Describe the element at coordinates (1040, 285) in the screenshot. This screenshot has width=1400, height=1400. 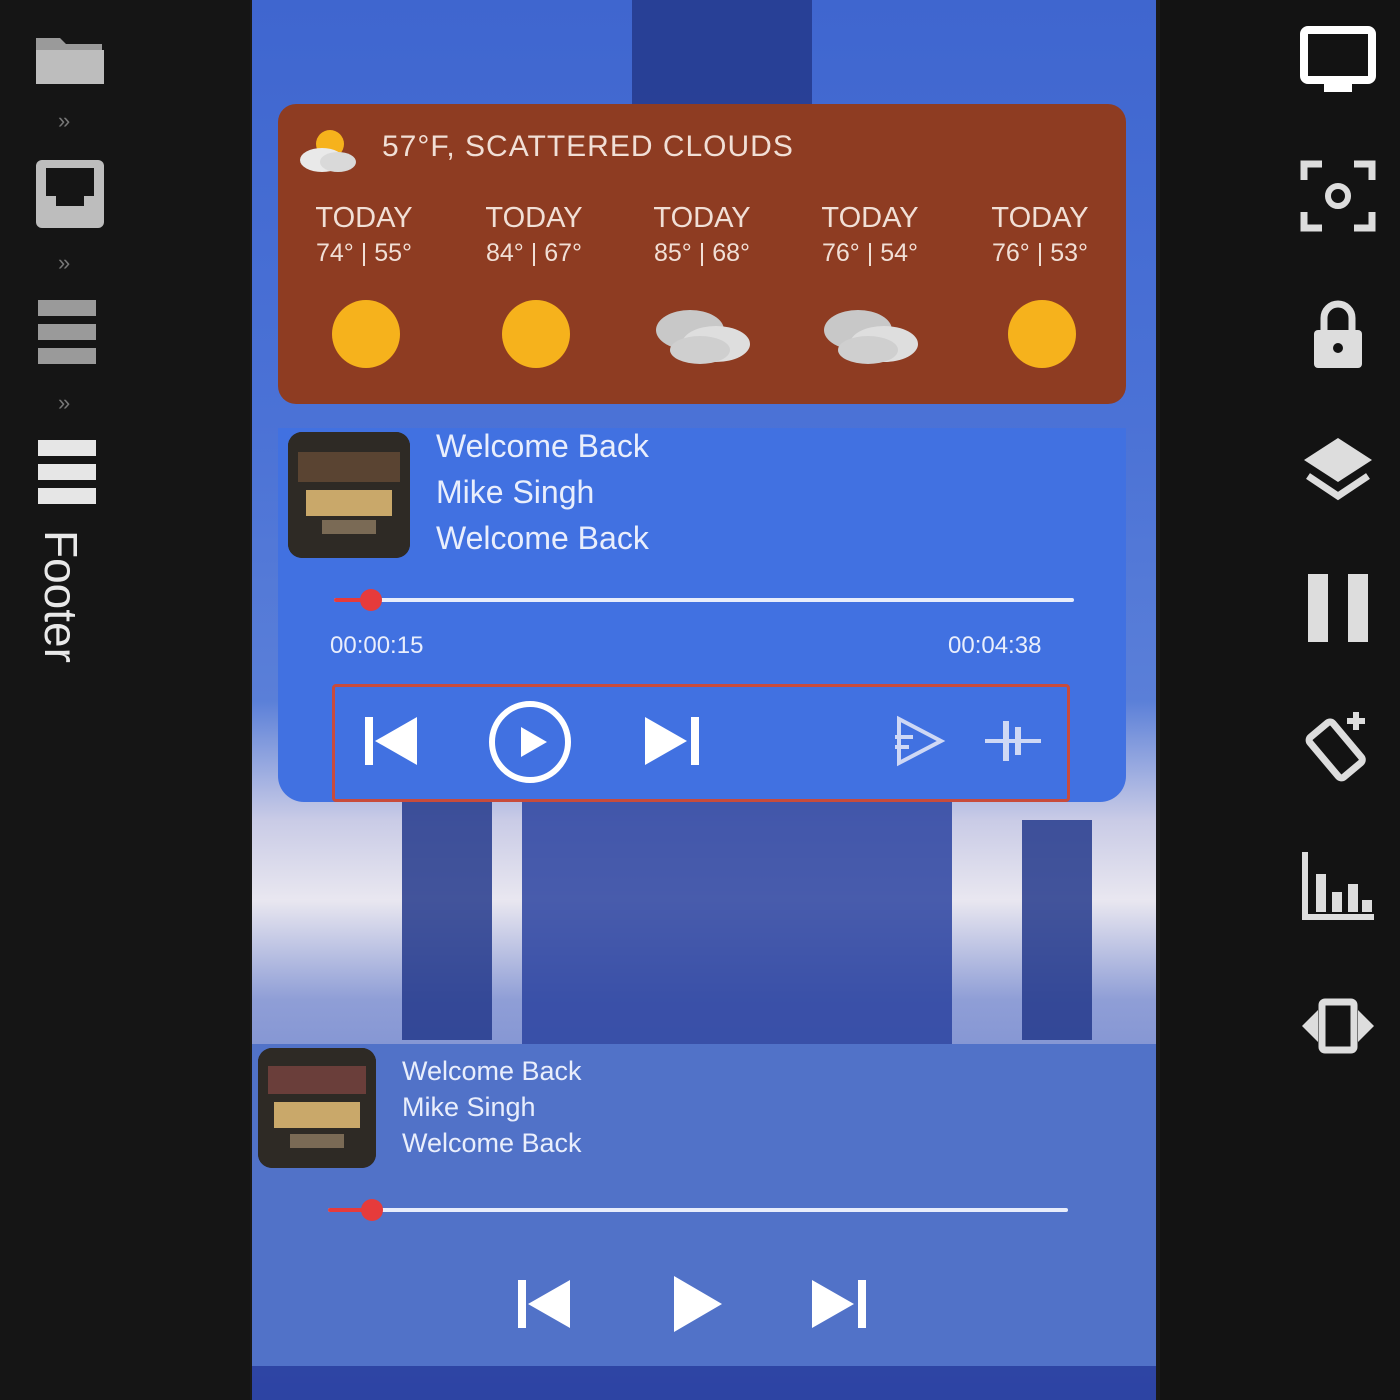
I see `forecast-day: TODAY 76° | 53°` at that location.